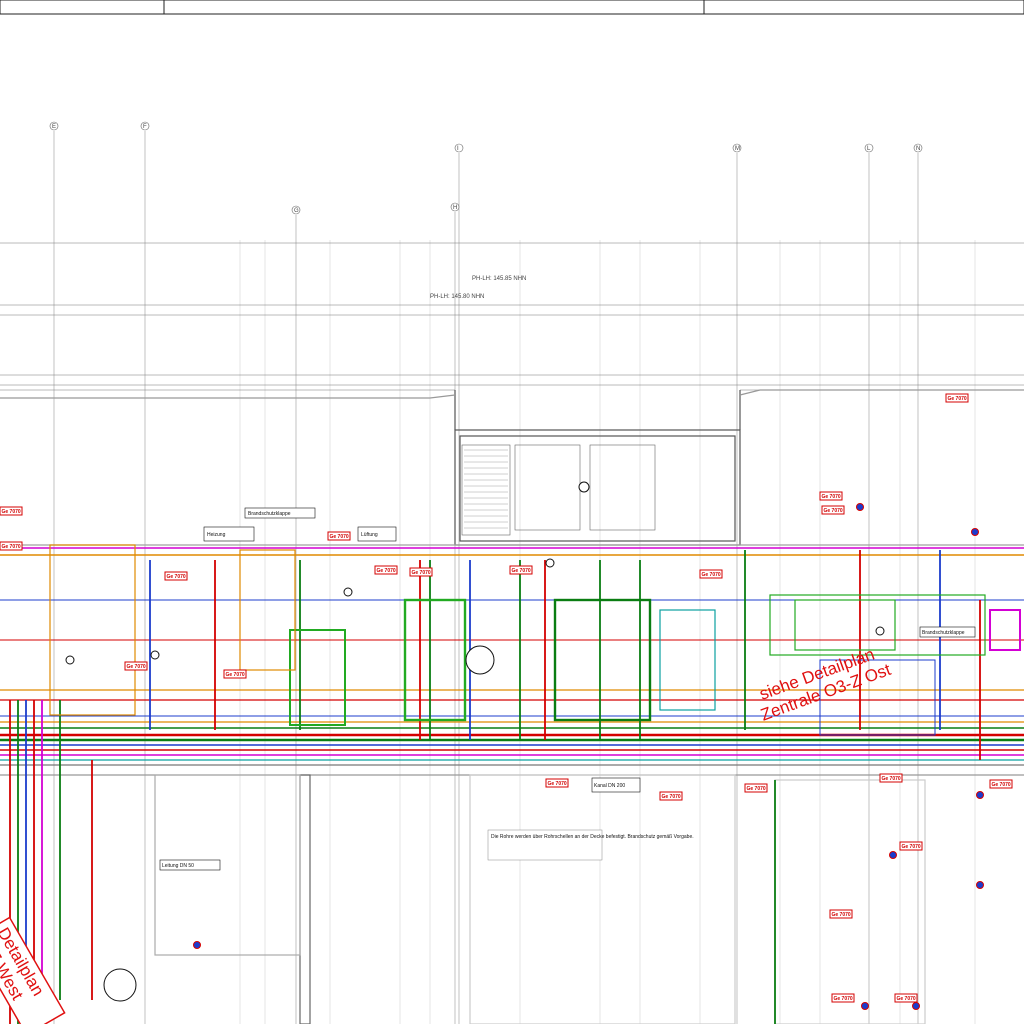  Describe the element at coordinates (943, 633) in the screenshot. I see `label-fire-damper-b: Brandschutzklappe` at that location.